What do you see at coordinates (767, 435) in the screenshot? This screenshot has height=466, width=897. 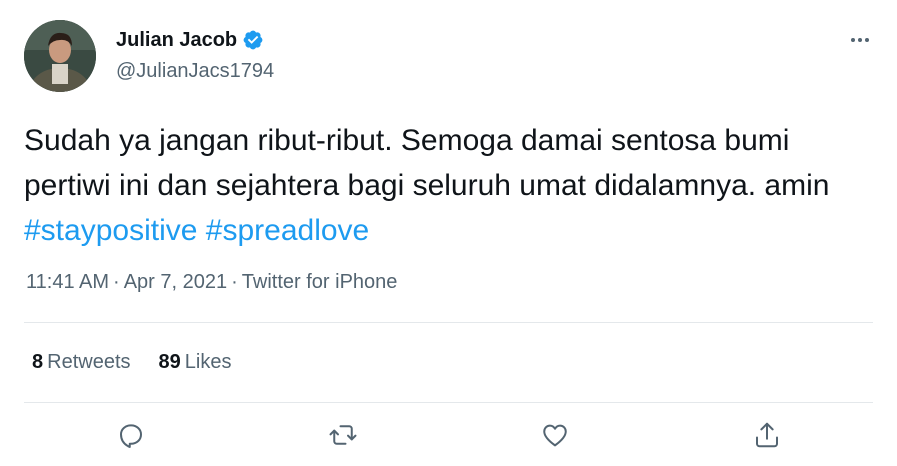 I see `share-icon` at bounding box center [767, 435].